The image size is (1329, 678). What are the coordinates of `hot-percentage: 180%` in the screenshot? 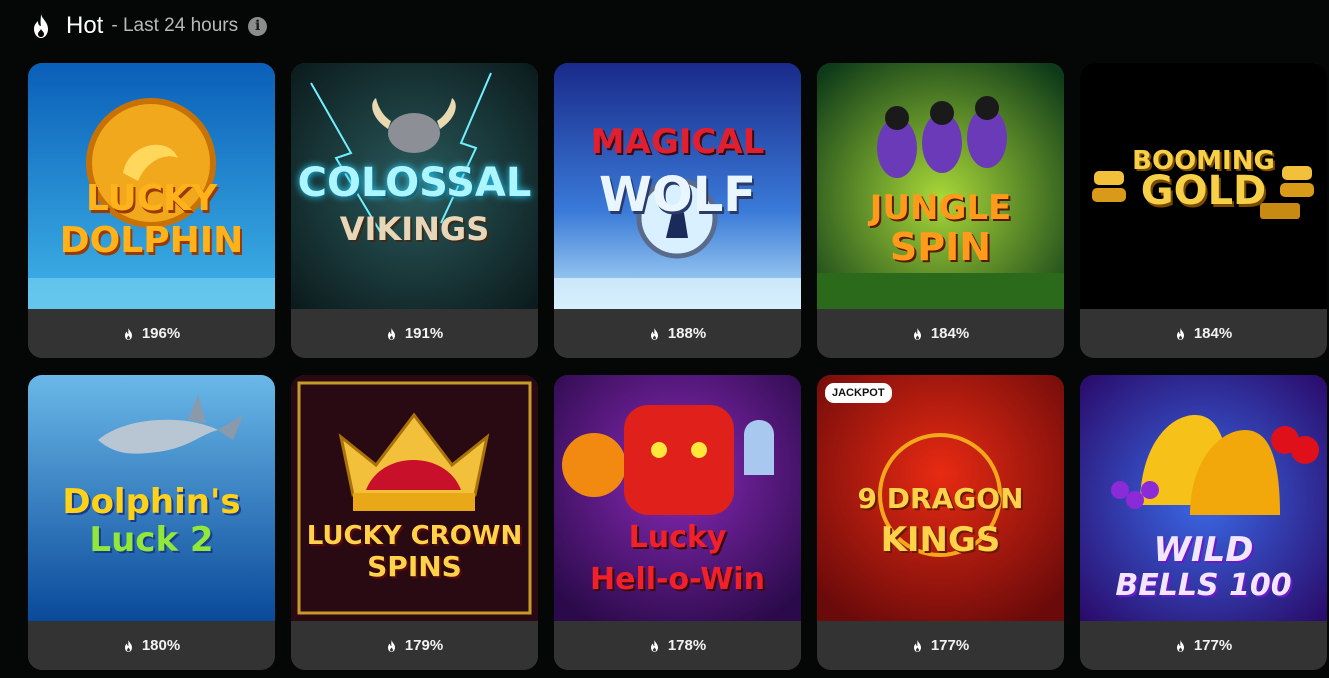 It's located at (161, 645).